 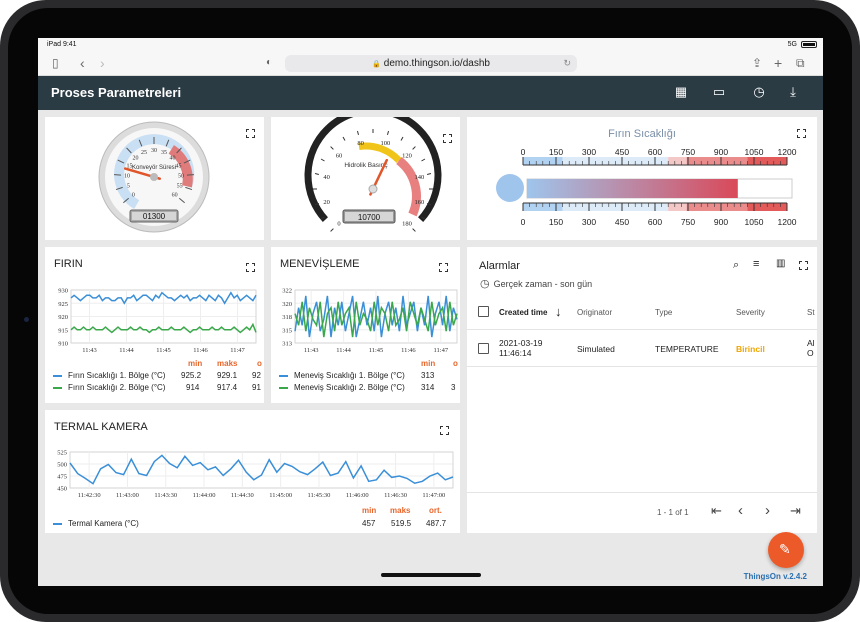 I want to click on alarm-originator: Simulated, so click(x=596, y=349).